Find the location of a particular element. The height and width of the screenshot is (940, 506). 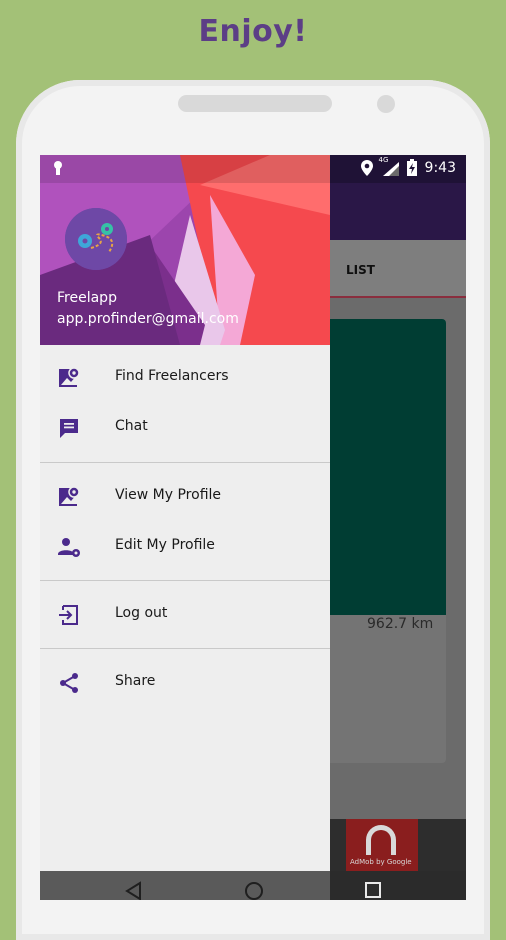

menu-item-share: Share is located at coordinates (185, 683).